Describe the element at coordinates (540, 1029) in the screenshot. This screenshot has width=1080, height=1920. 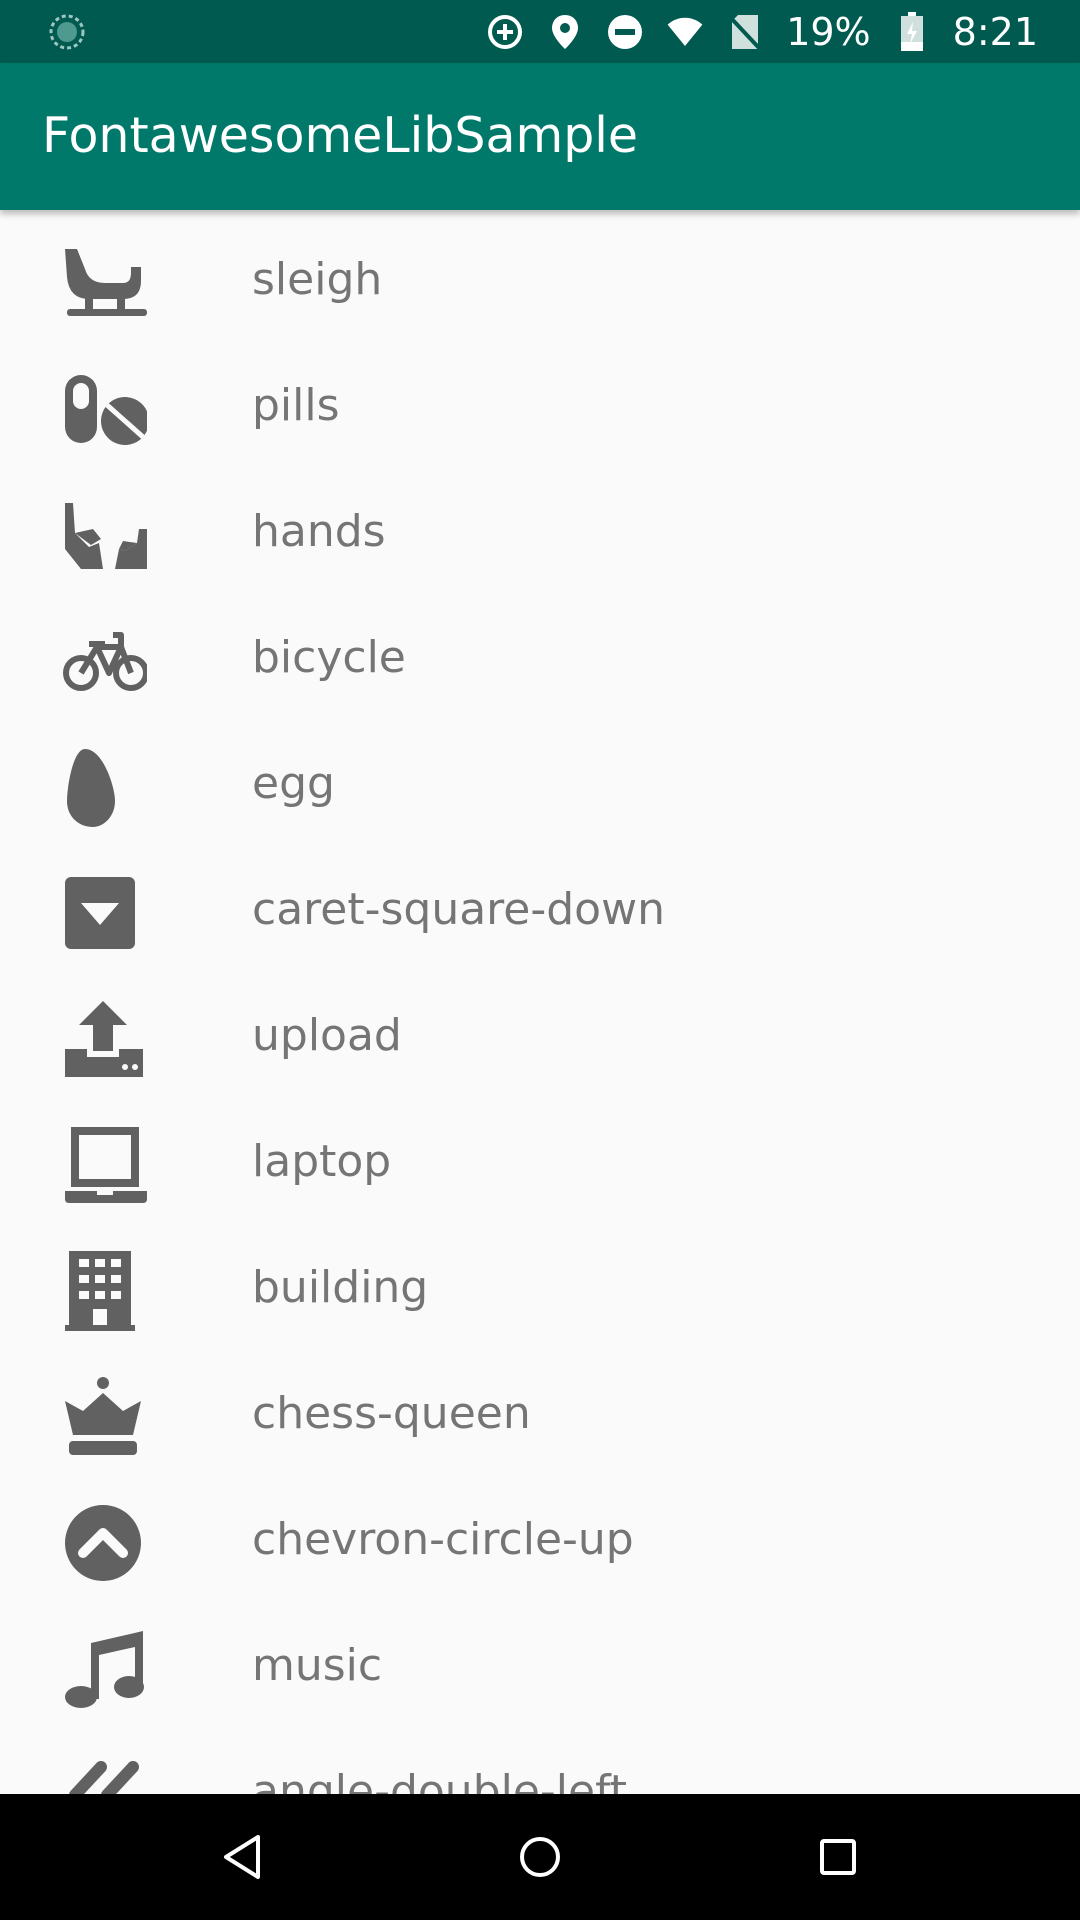
I see `list-item-upload: upload` at that location.